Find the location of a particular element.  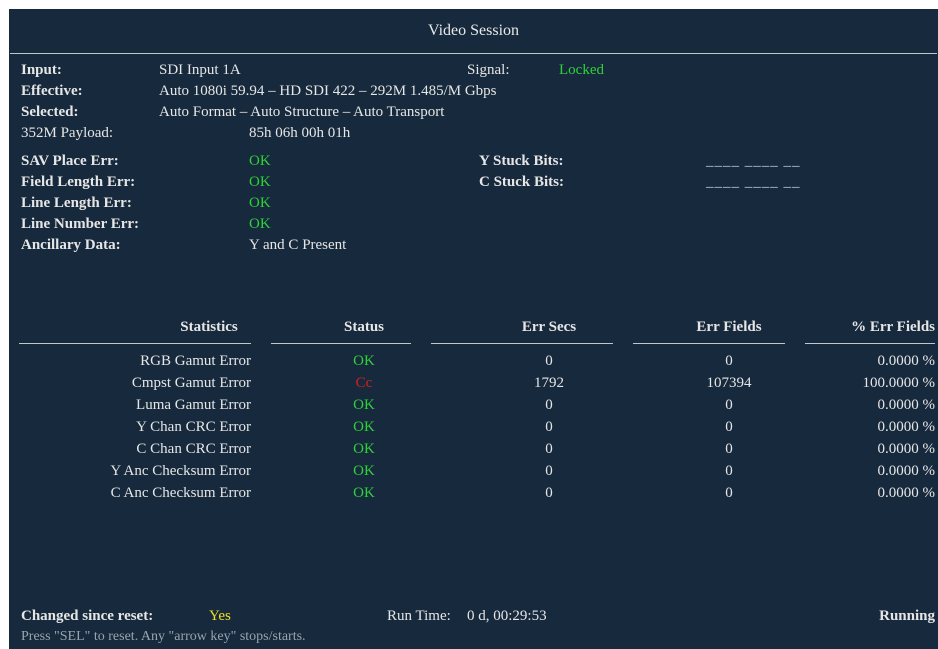

check-label: Field Length Err: is located at coordinates (78, 182).